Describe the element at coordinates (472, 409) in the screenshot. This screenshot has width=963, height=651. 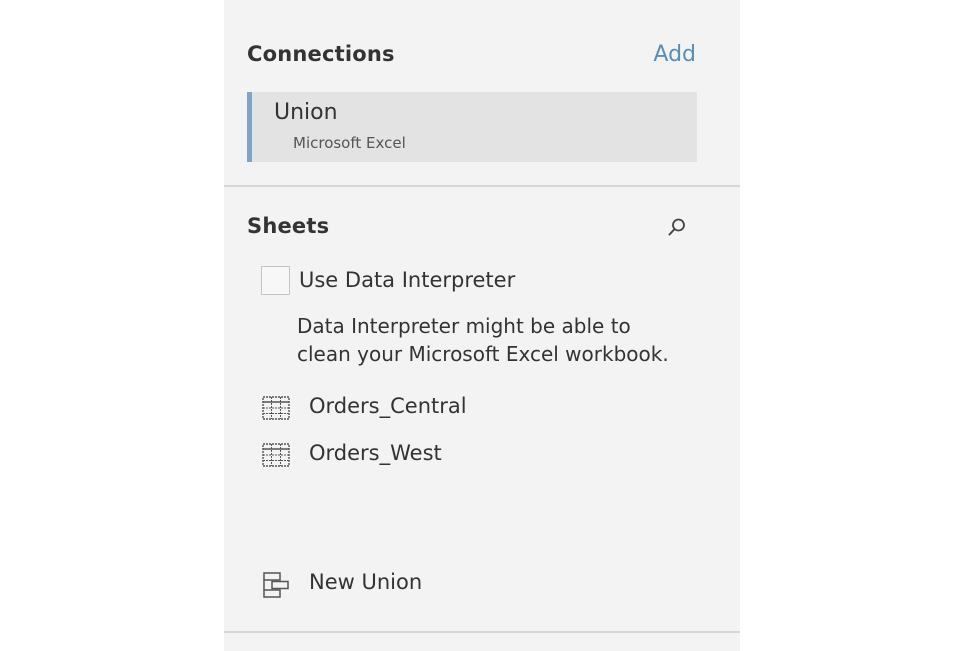
I see `sheet-item-orders-central: Orders_Central` at that location.